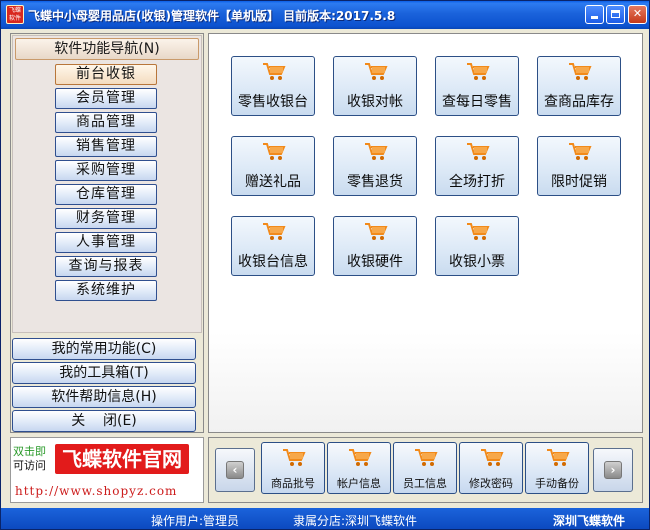  Describe the element at coordinates (96, 491) in the screenshot. I see `logo-url: http://www.shopyz.com` at that location.